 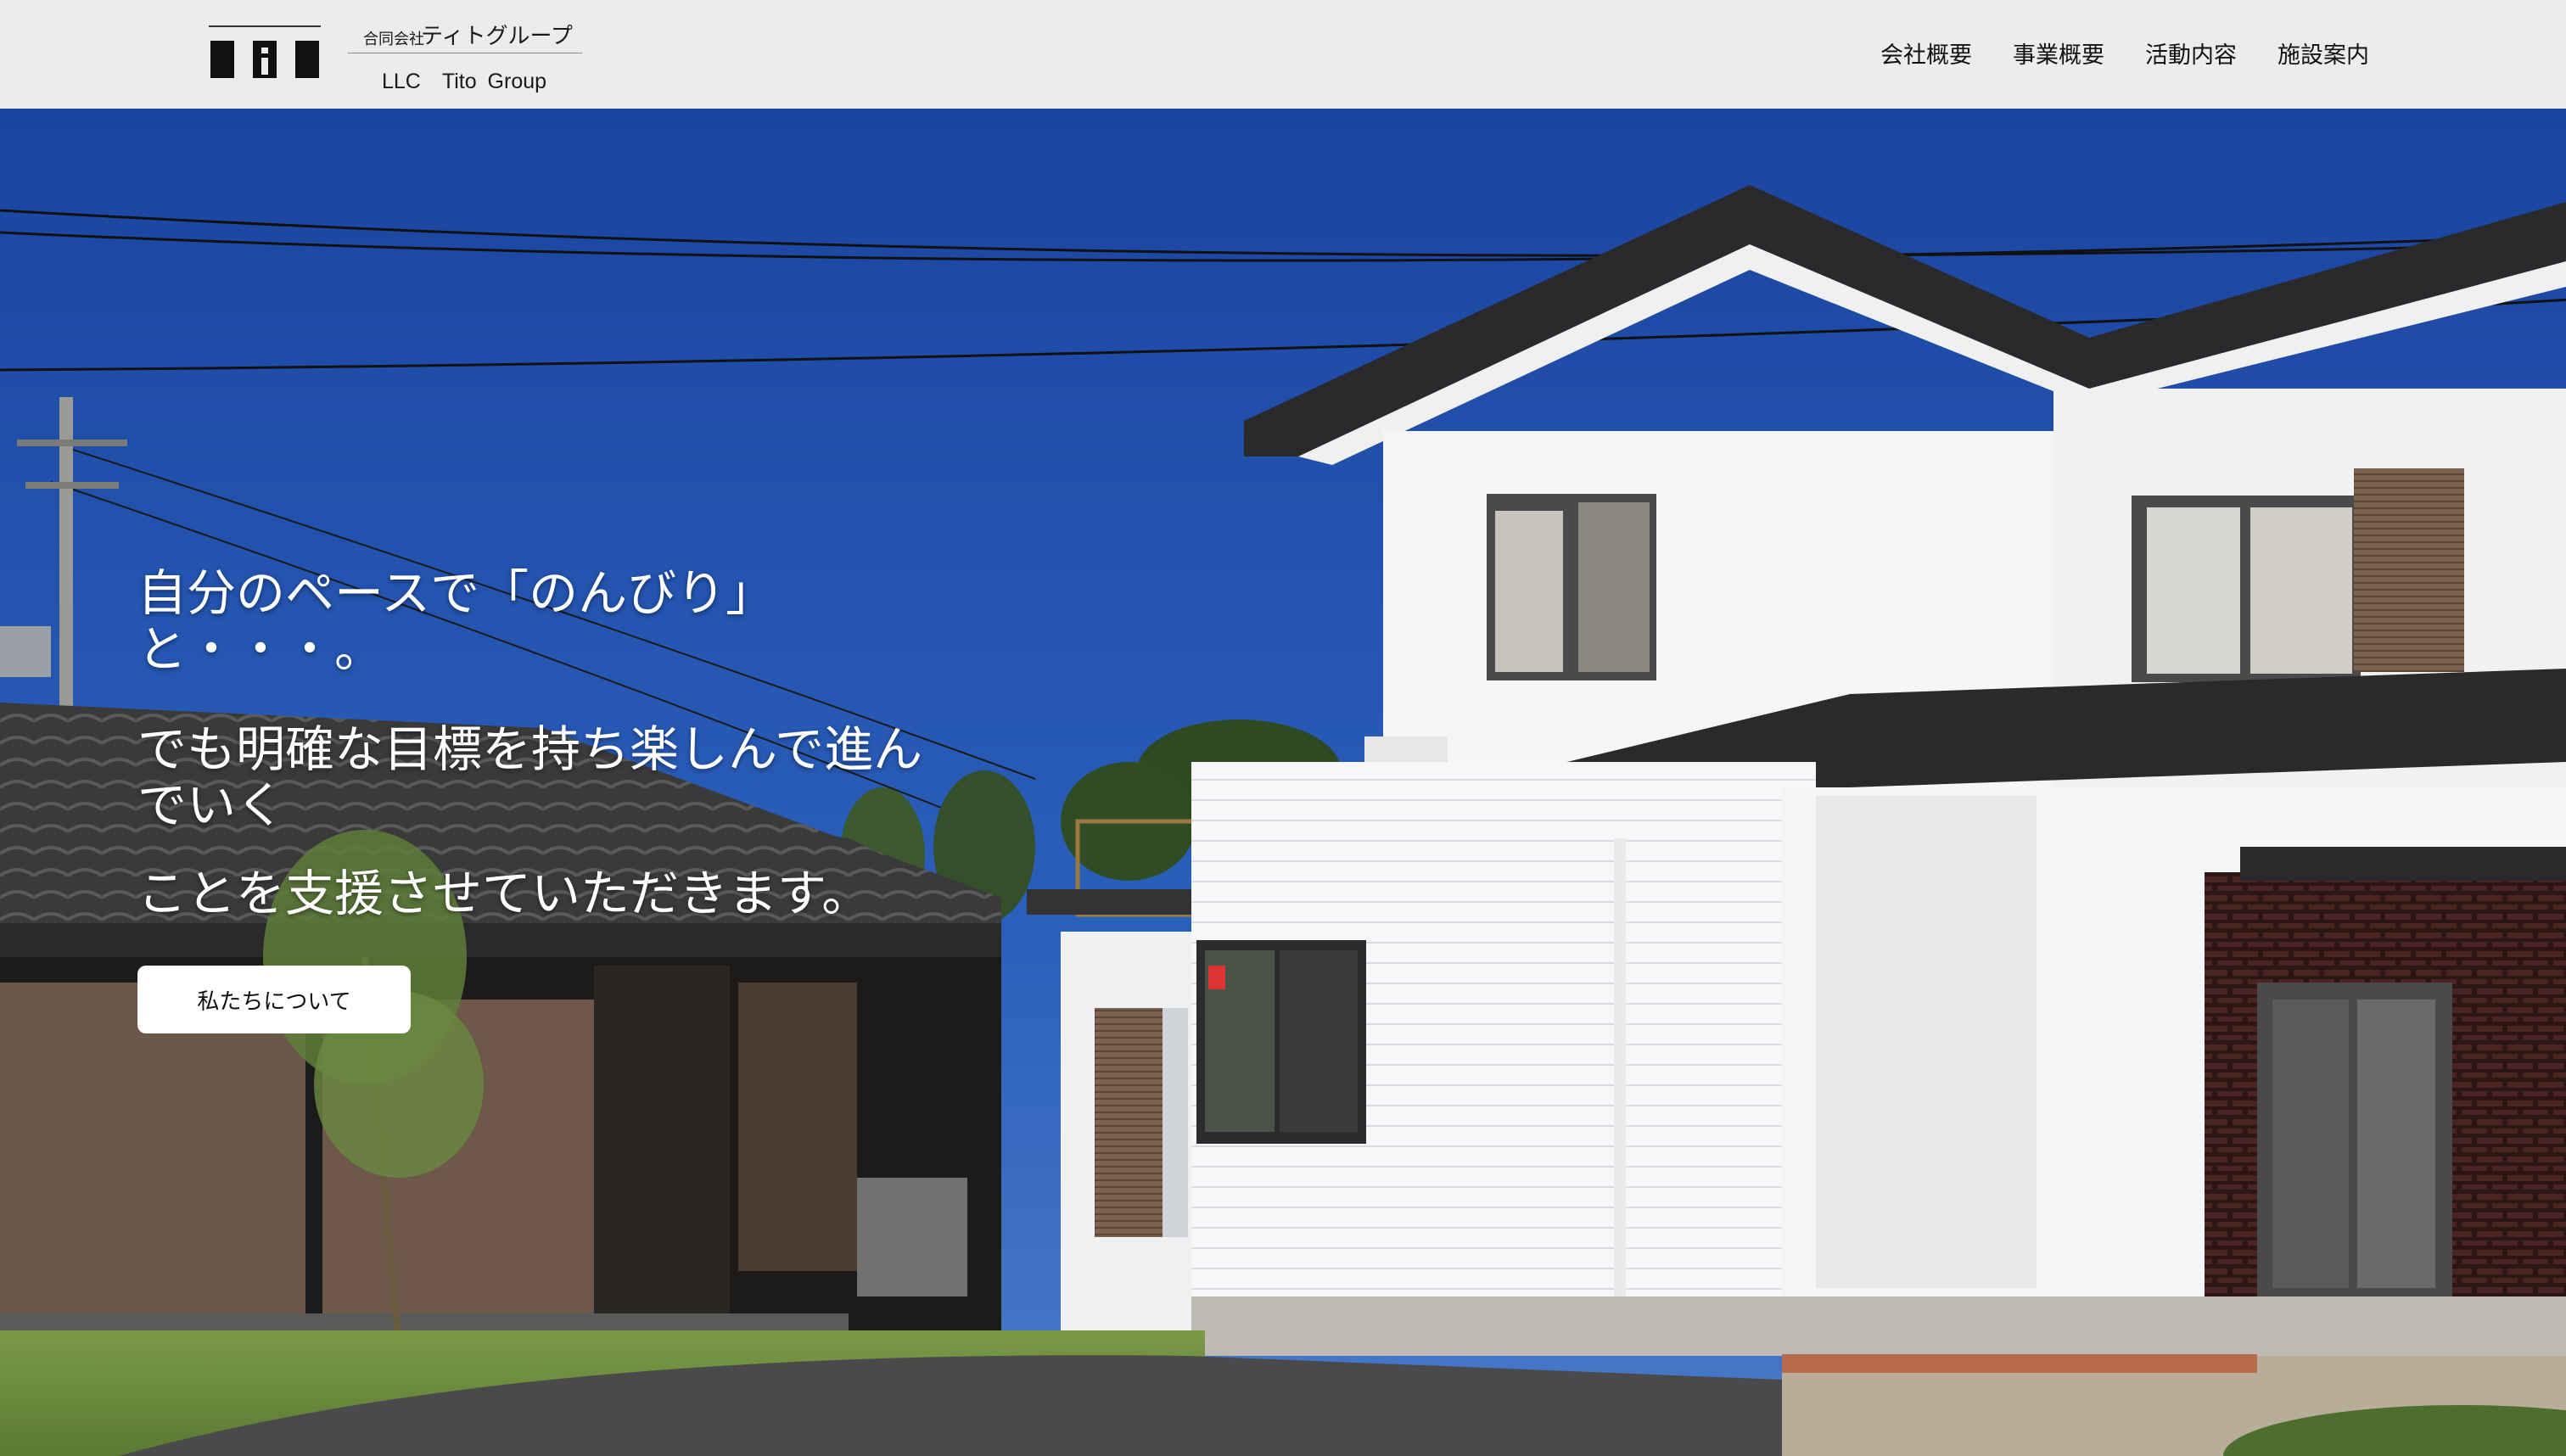 What do you see at coordinates (393, 39) in the screenshot?
I see `logo-company-type: 合同会社` at bounding box center [393, 39].